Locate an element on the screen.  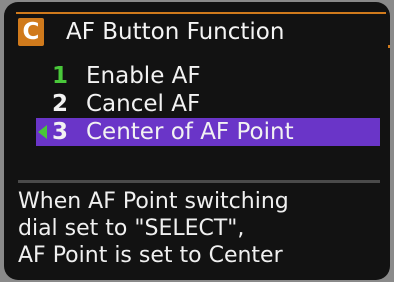
help-line: dial set to "SELECT", is located at coordinates (131, 228).